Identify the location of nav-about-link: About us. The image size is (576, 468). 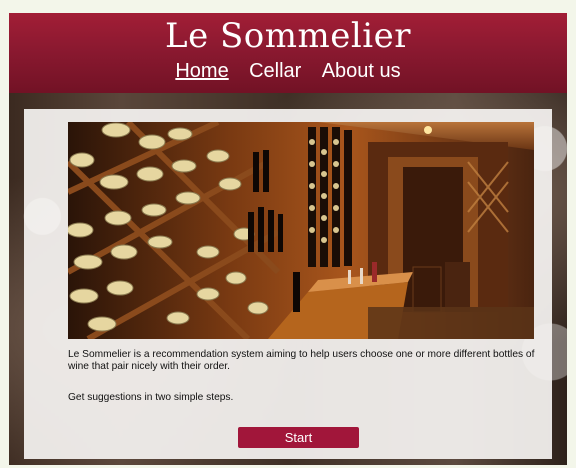
(361, 71).